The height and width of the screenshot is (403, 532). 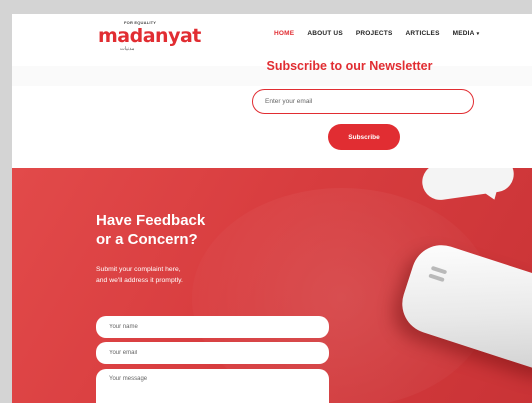 What do you see at coordinates (212, 353) in the screenshot?
I see `email-field` at bounding box center [212, 353].